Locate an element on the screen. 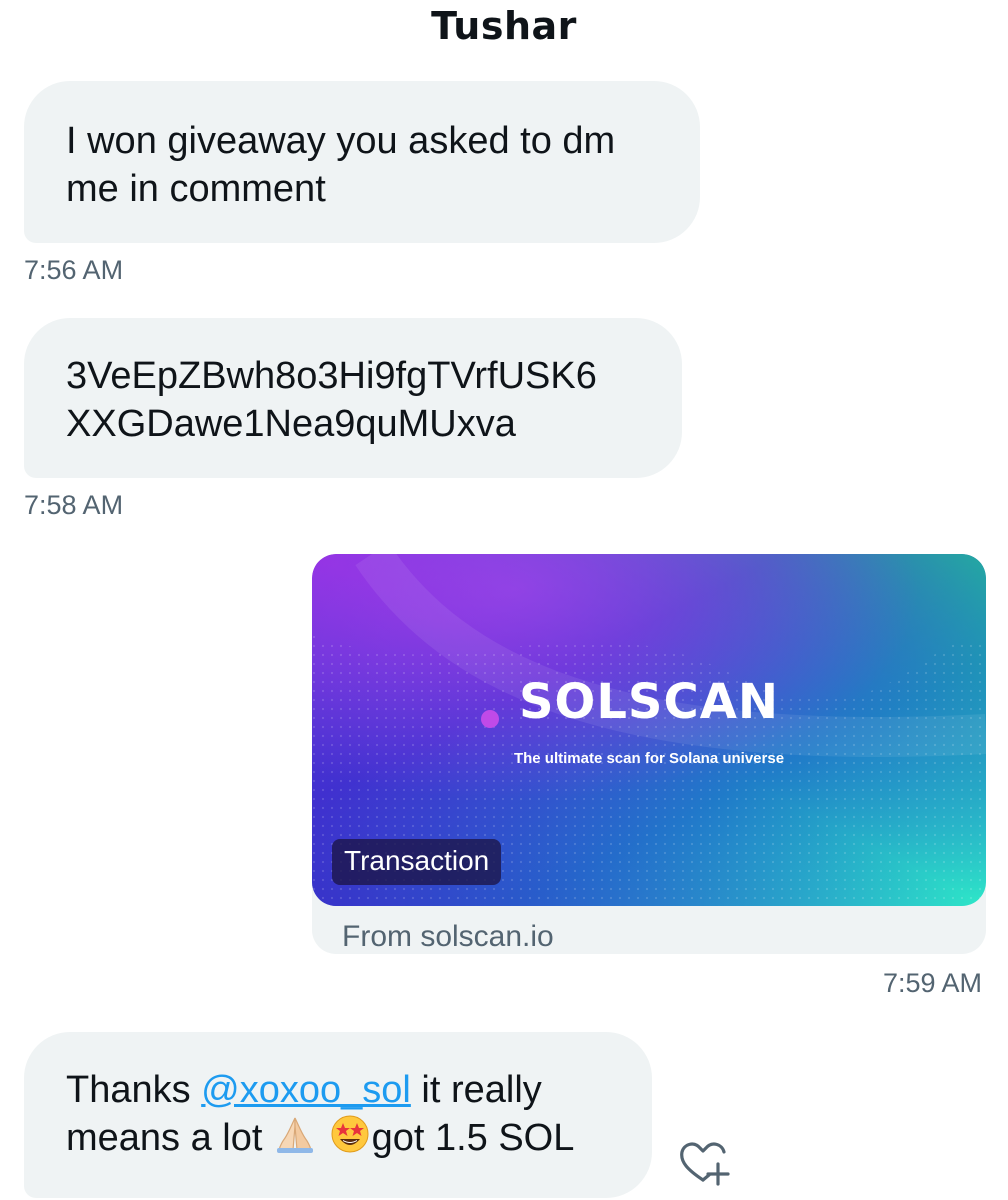  link-source: From solscan.io is located at coordinates (448, 937).